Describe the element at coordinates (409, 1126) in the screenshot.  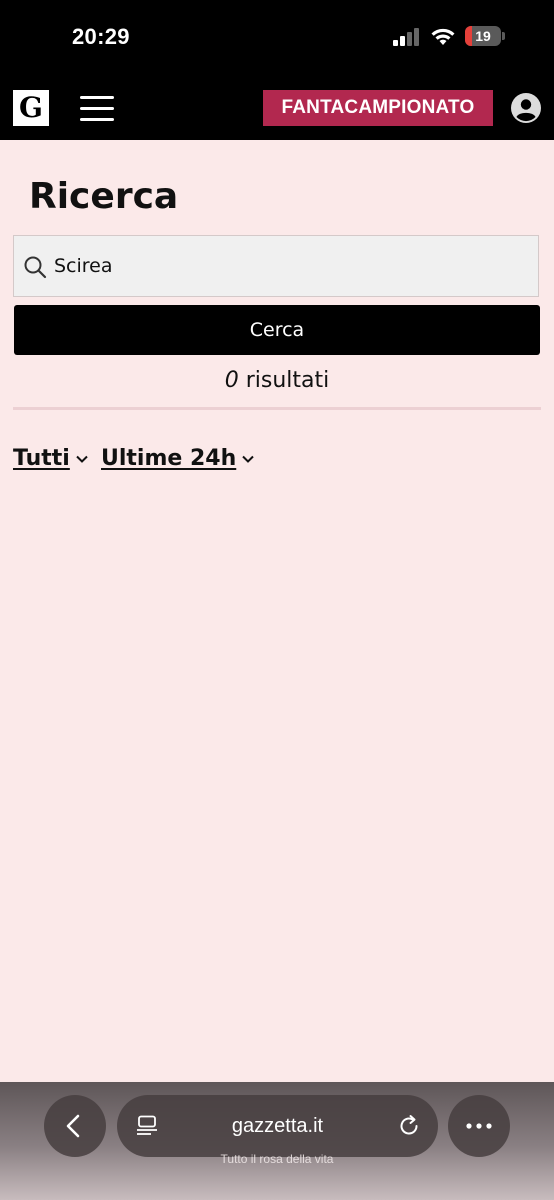
I see `reload-icon` at that location.